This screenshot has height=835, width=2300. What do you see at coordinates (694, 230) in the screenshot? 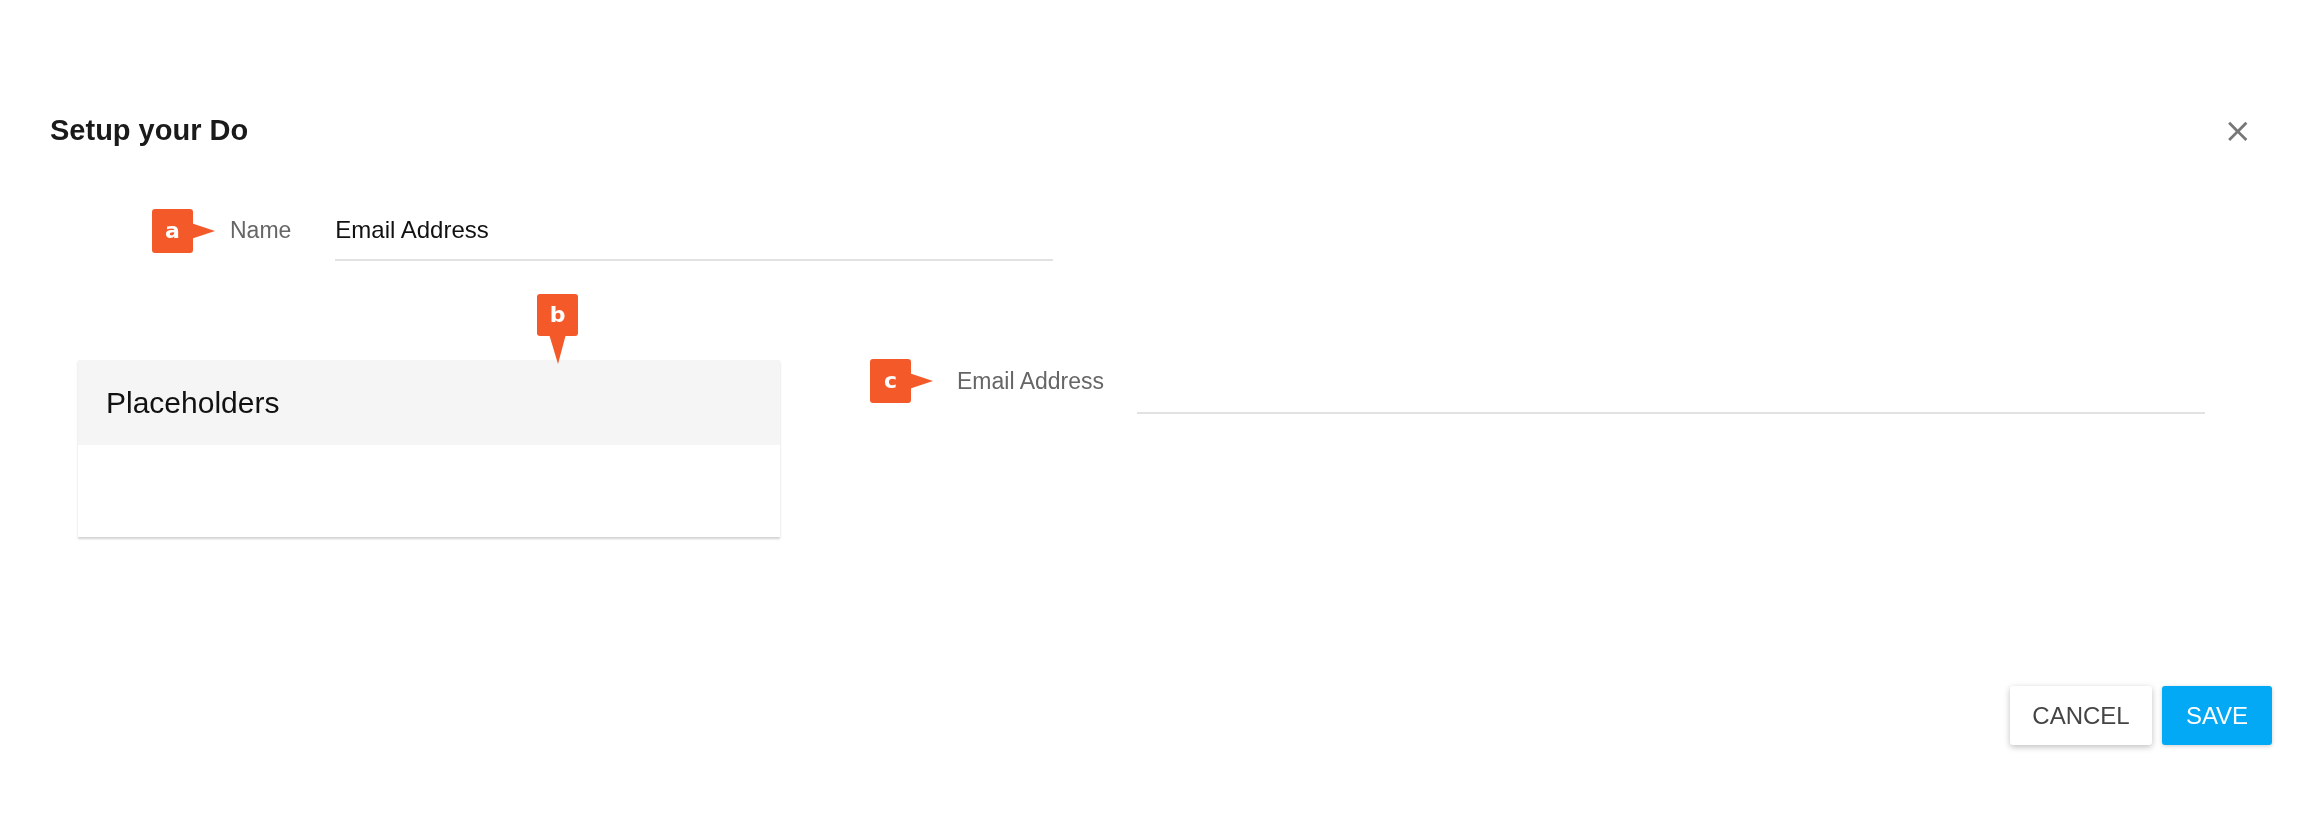
I see `name-field: Email Address` at bounding box center [694, 230].